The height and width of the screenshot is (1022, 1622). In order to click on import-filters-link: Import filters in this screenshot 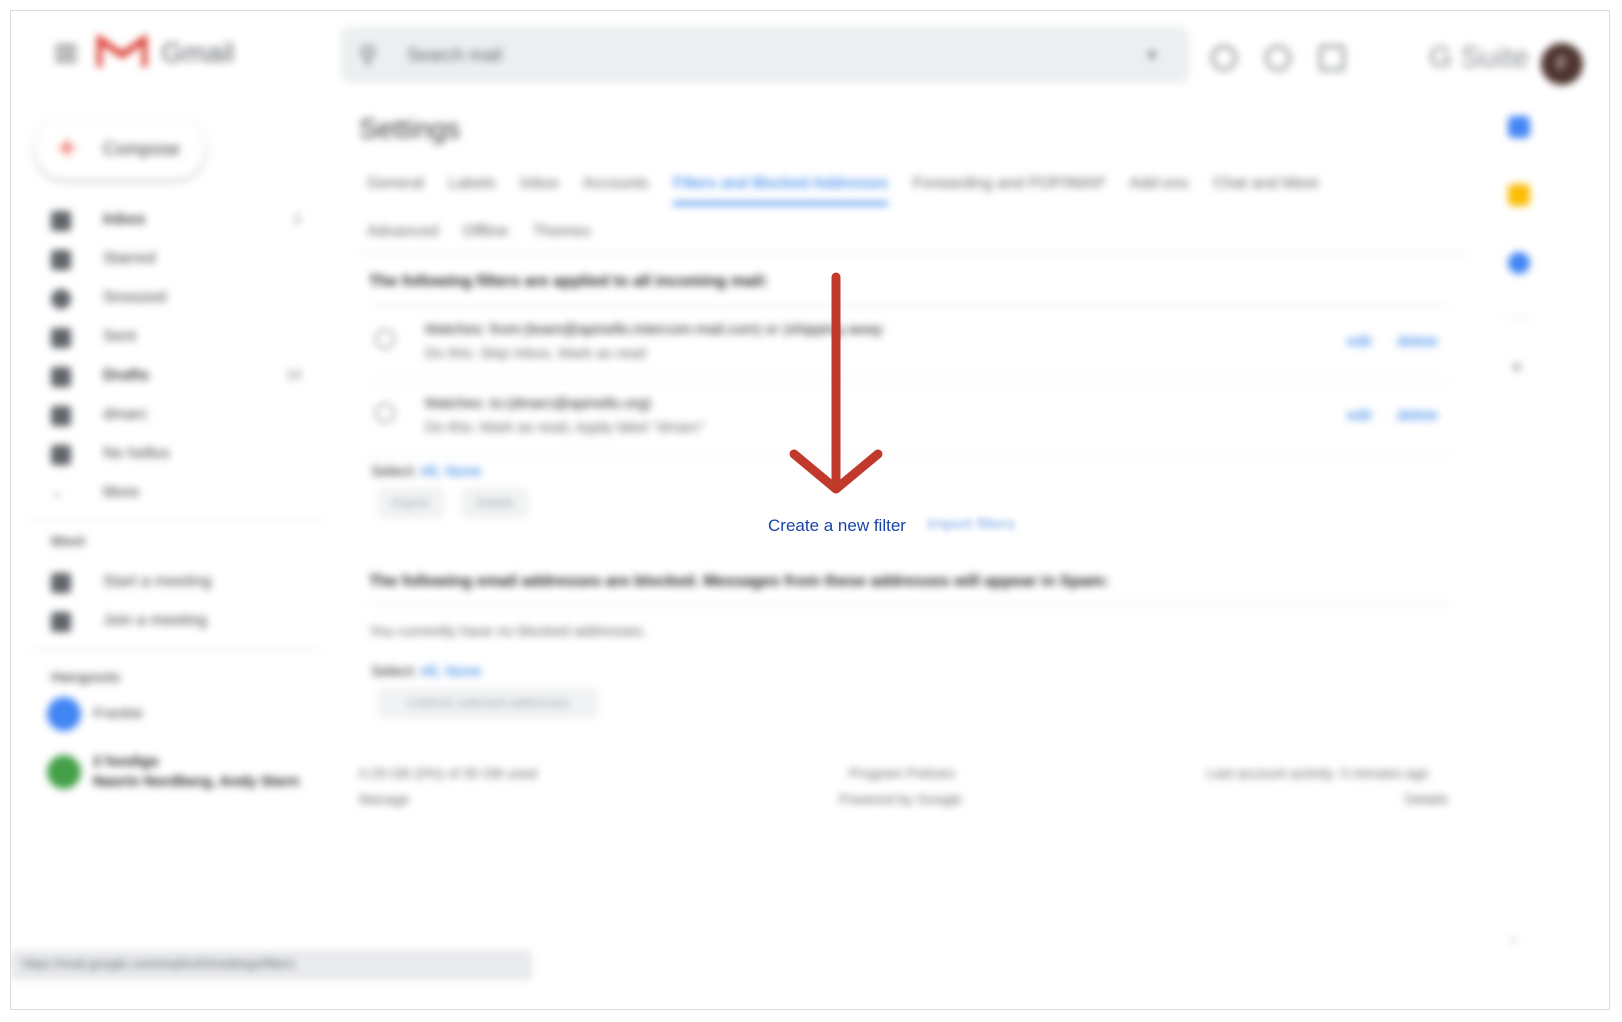, I will do `click(971, 525)`.